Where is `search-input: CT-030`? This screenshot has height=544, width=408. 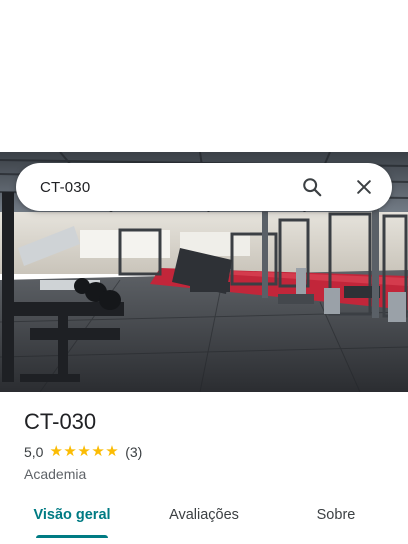 search-input: CT-030 is located at coordinates (166, 187).